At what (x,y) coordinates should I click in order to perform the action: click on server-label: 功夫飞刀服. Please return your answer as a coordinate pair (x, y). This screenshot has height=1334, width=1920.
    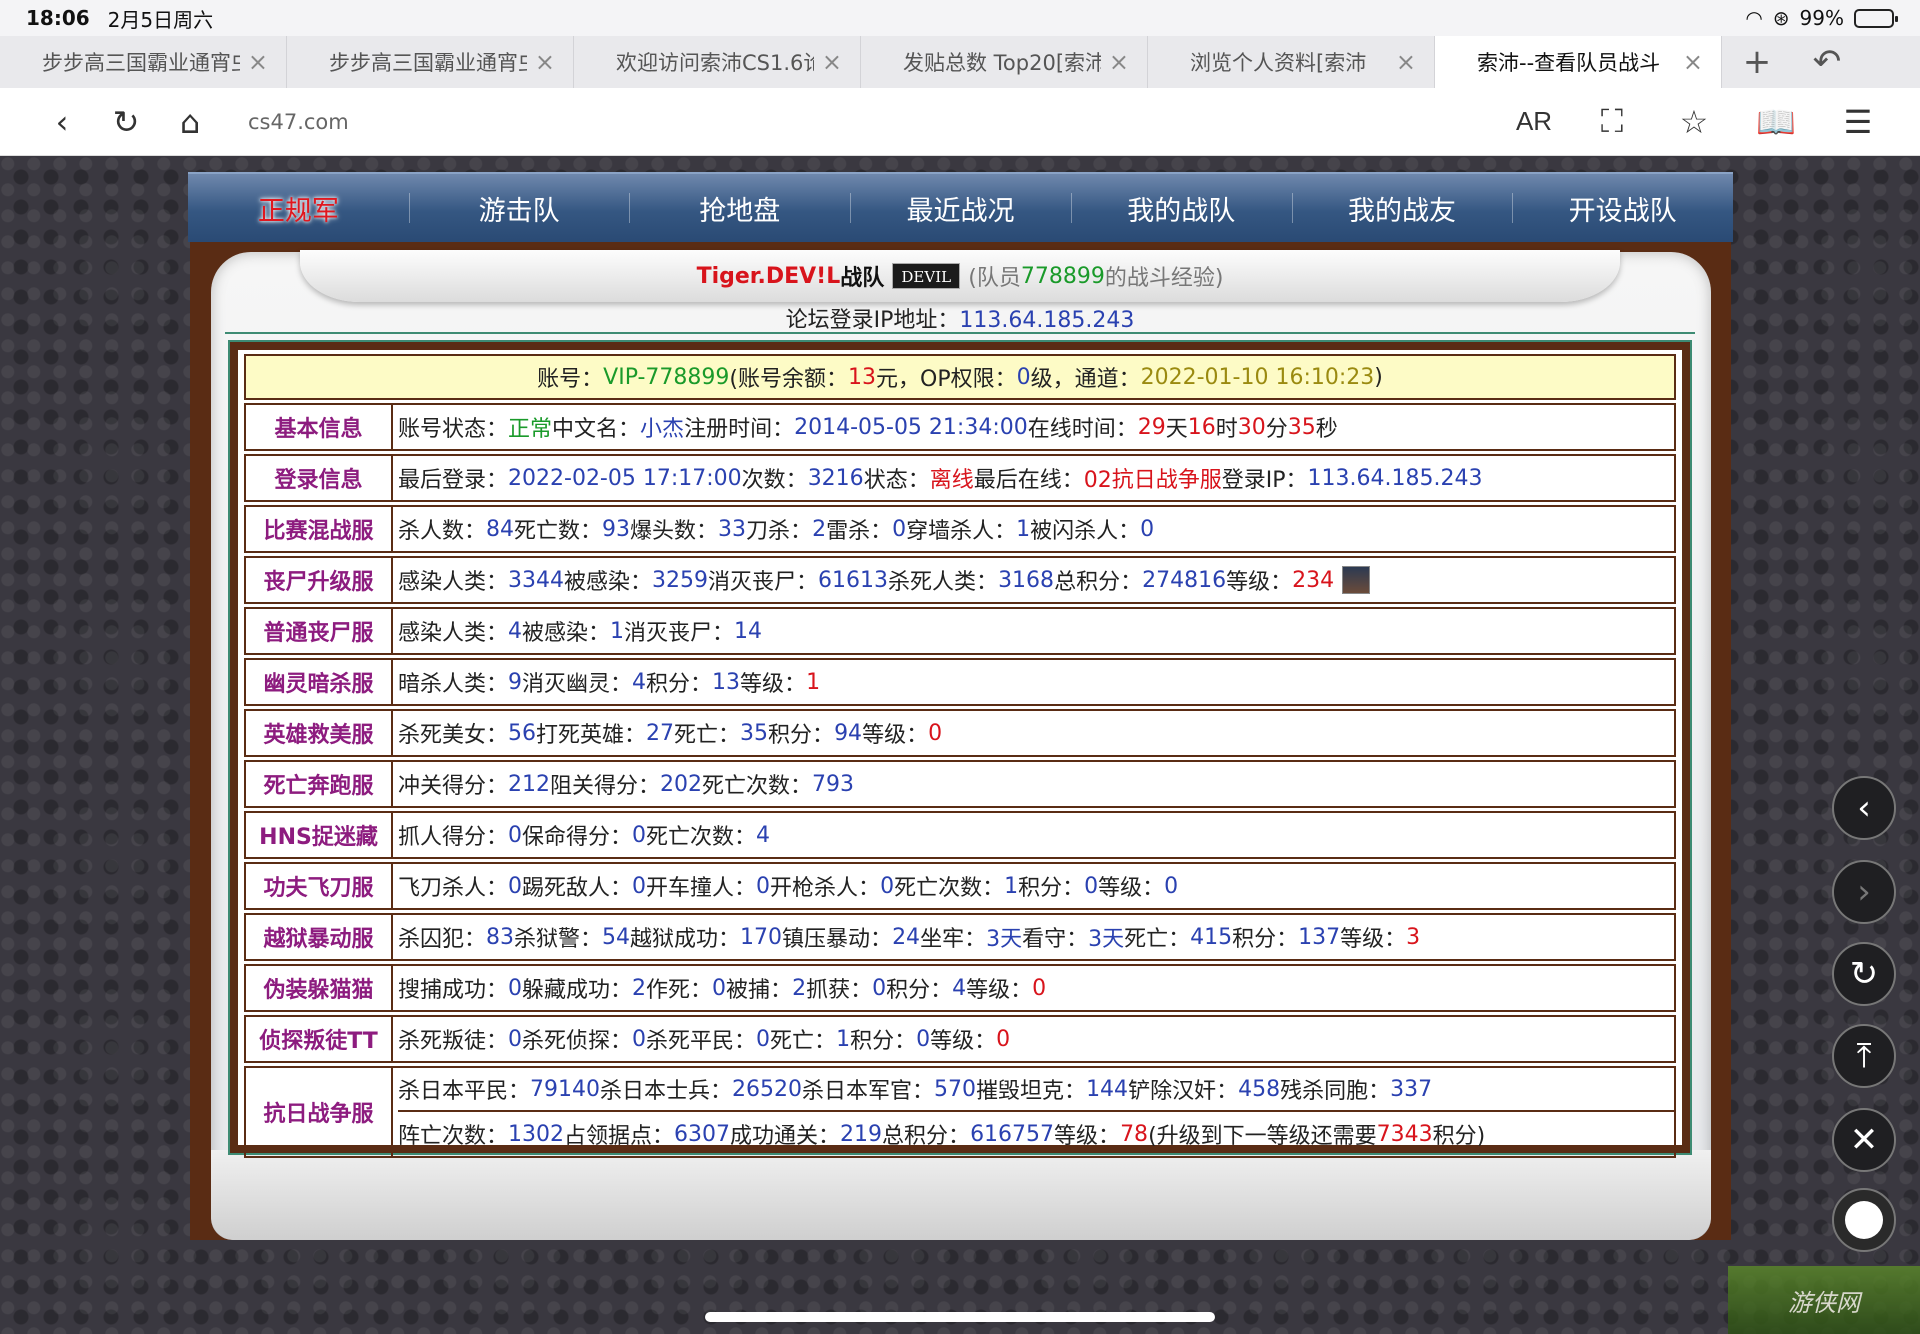
    Looking at the image, I should click on (319, 886).